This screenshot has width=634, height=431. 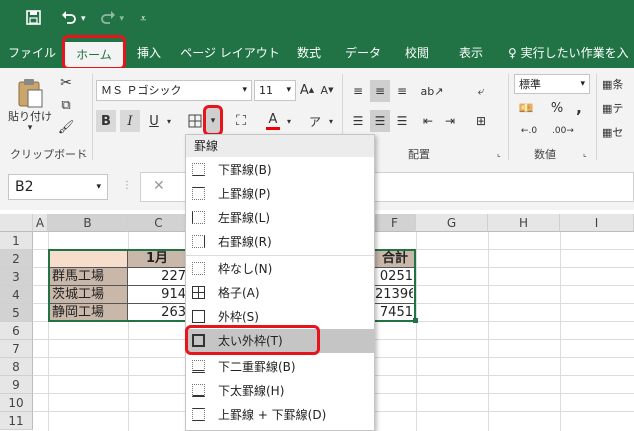 I want to click on select-all-corner, so click(x=16, y=223).